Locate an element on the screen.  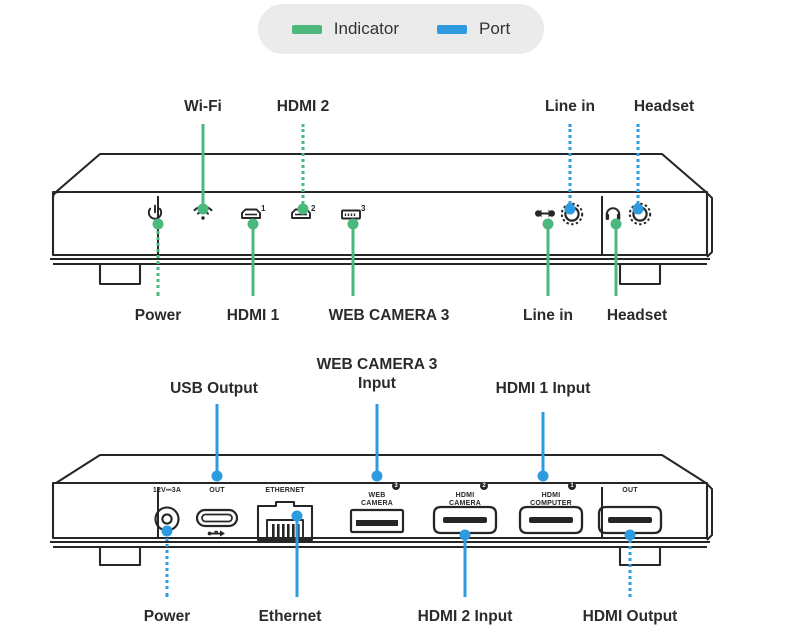
leader-webcam3 is located at coordinates (353, 260).